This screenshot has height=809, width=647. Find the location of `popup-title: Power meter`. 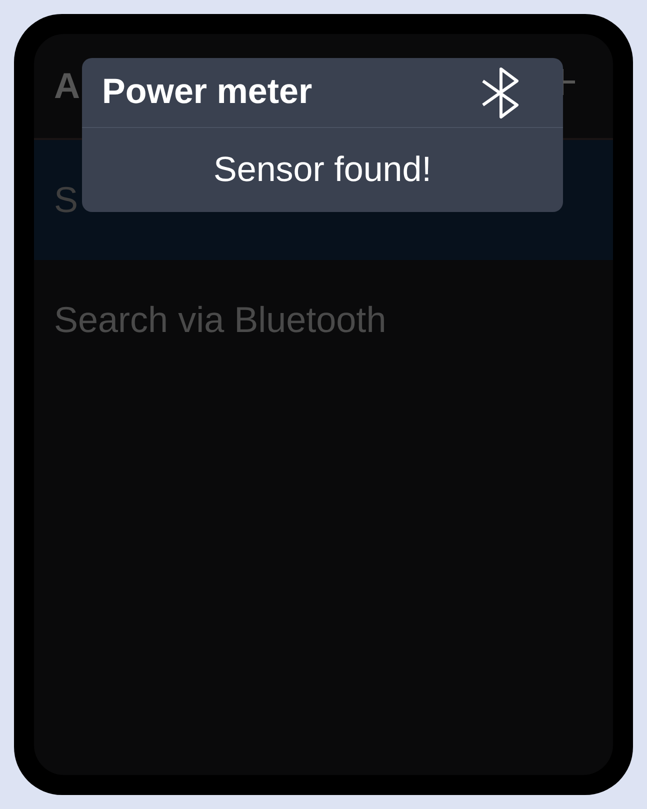

popup-title: Power meter is located at coordinates (207, 92).